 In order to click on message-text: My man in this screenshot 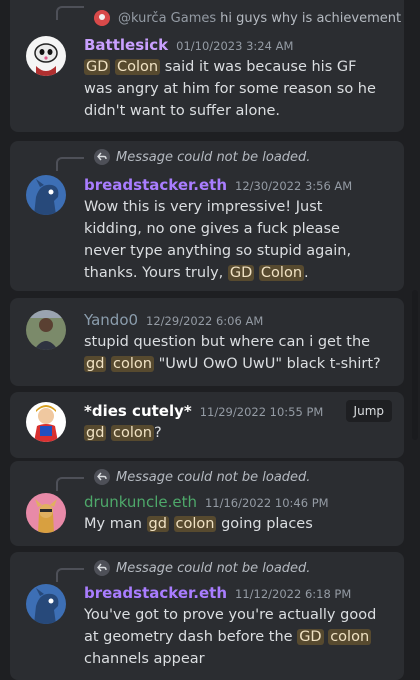, I will do `click(115, 524)`.